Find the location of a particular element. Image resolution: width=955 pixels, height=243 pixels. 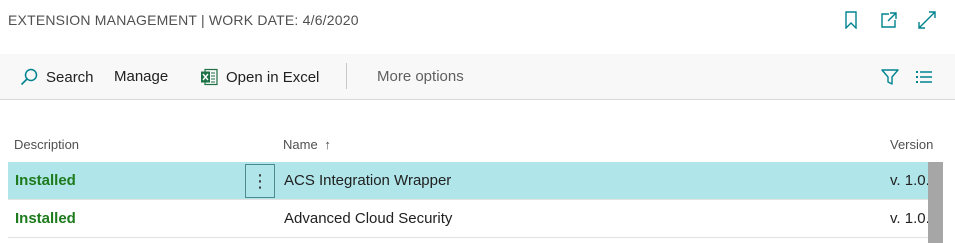

view-controls is located at coordinates (907, 77).